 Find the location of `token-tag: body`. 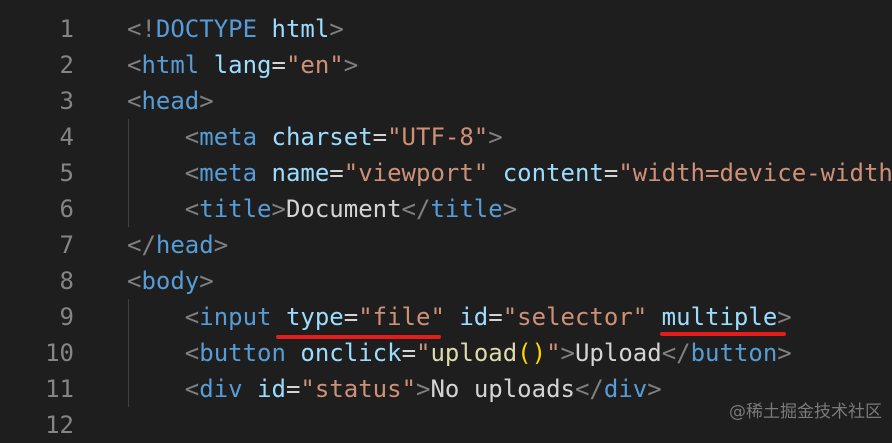

token-tag: body is located at coordinates (170, 281).